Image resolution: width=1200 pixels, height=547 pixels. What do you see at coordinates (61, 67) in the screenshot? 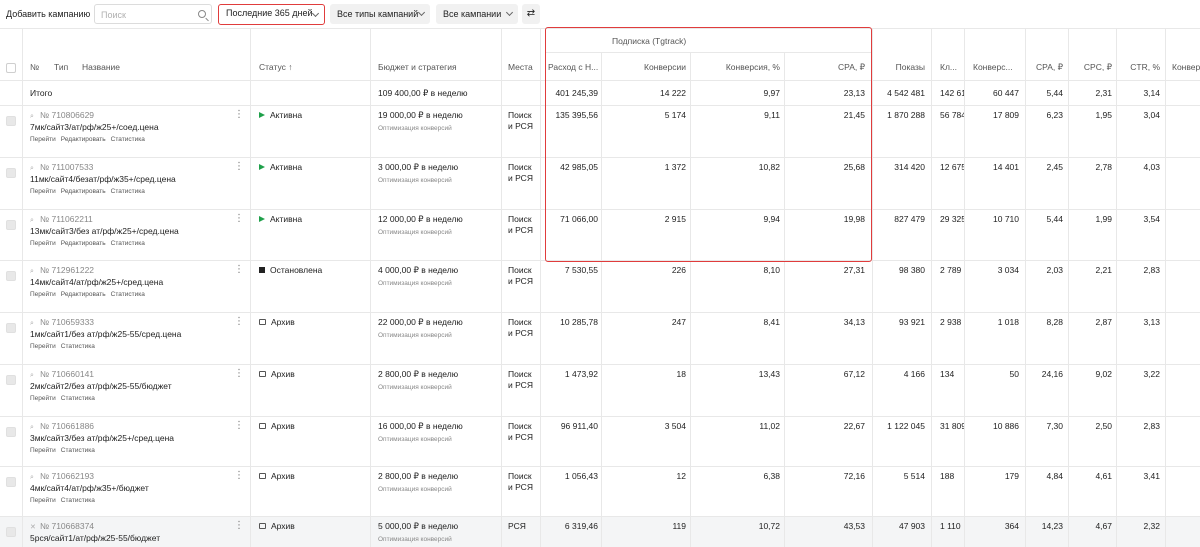
I see `col-type: Тип` at bounding box center [61, 67].